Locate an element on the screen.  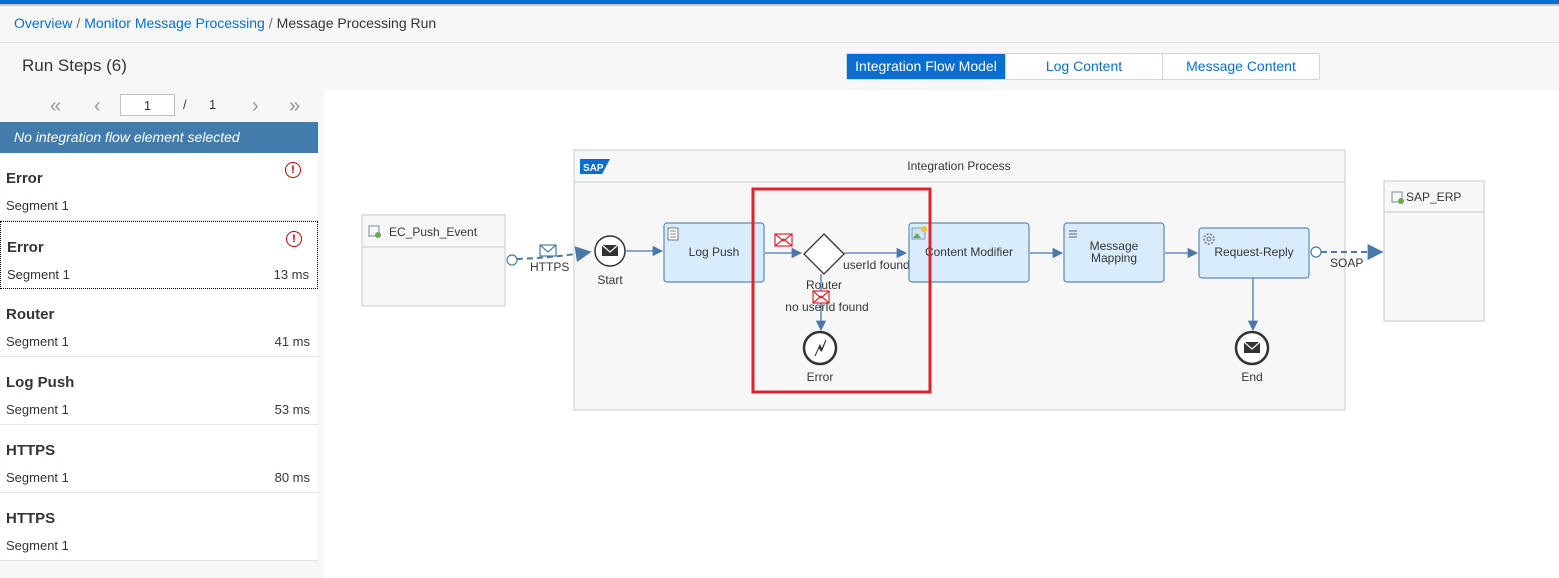
header-divider is located at coordinates (779, 42).